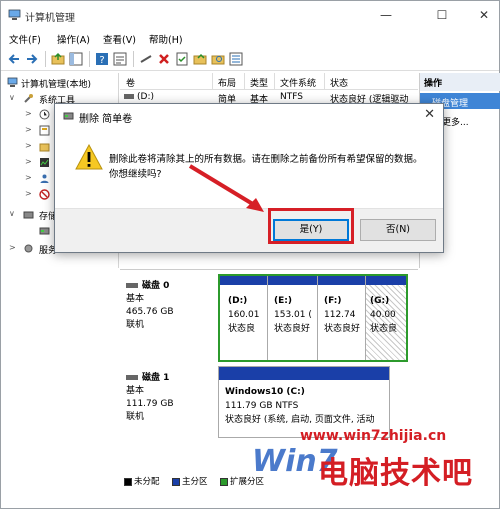 This screenshot has width=500, height=509. Describe the element at coordinates (146, 59) in the screenshot. I see `connect-icon` at that location.